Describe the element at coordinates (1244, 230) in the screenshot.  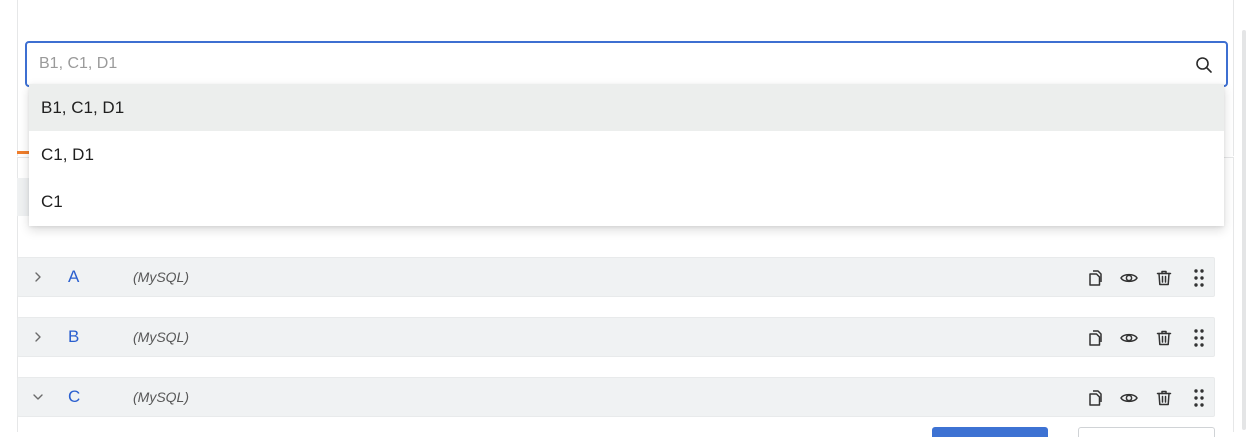
I see `scrollbar` at that location.